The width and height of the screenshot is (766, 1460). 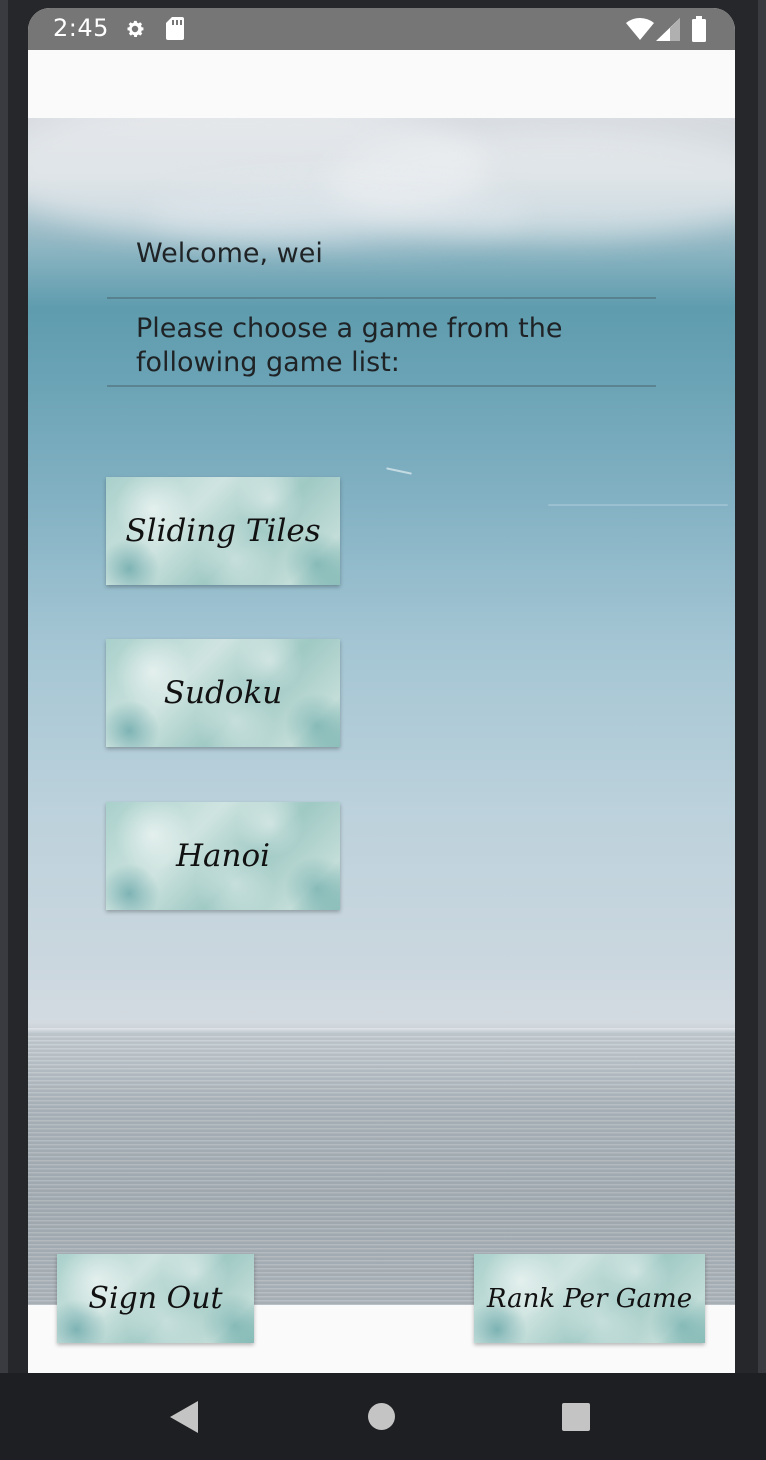 What do you see at coordinates (668, 29) in the screenshot?
I see `signal-icon` at bounding box center [668, 29].